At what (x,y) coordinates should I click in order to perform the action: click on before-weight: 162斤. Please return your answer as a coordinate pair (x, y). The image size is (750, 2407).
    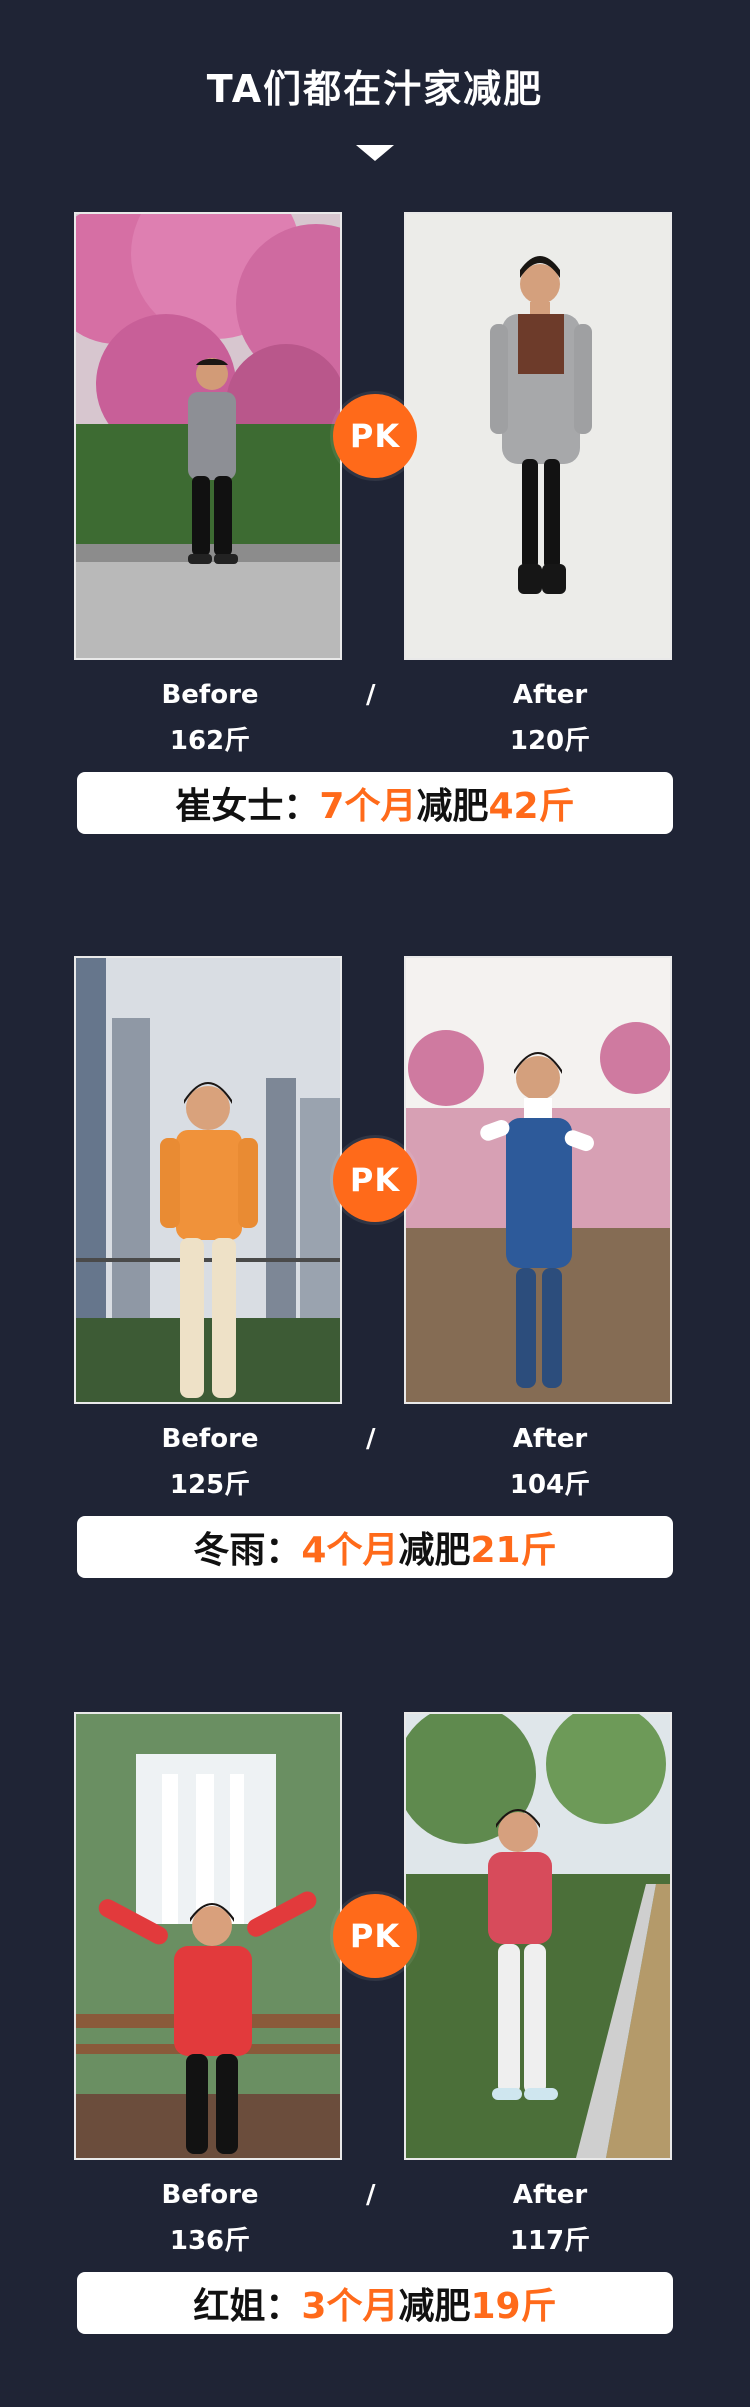
    Looking at the image, I should click on (210, 741).